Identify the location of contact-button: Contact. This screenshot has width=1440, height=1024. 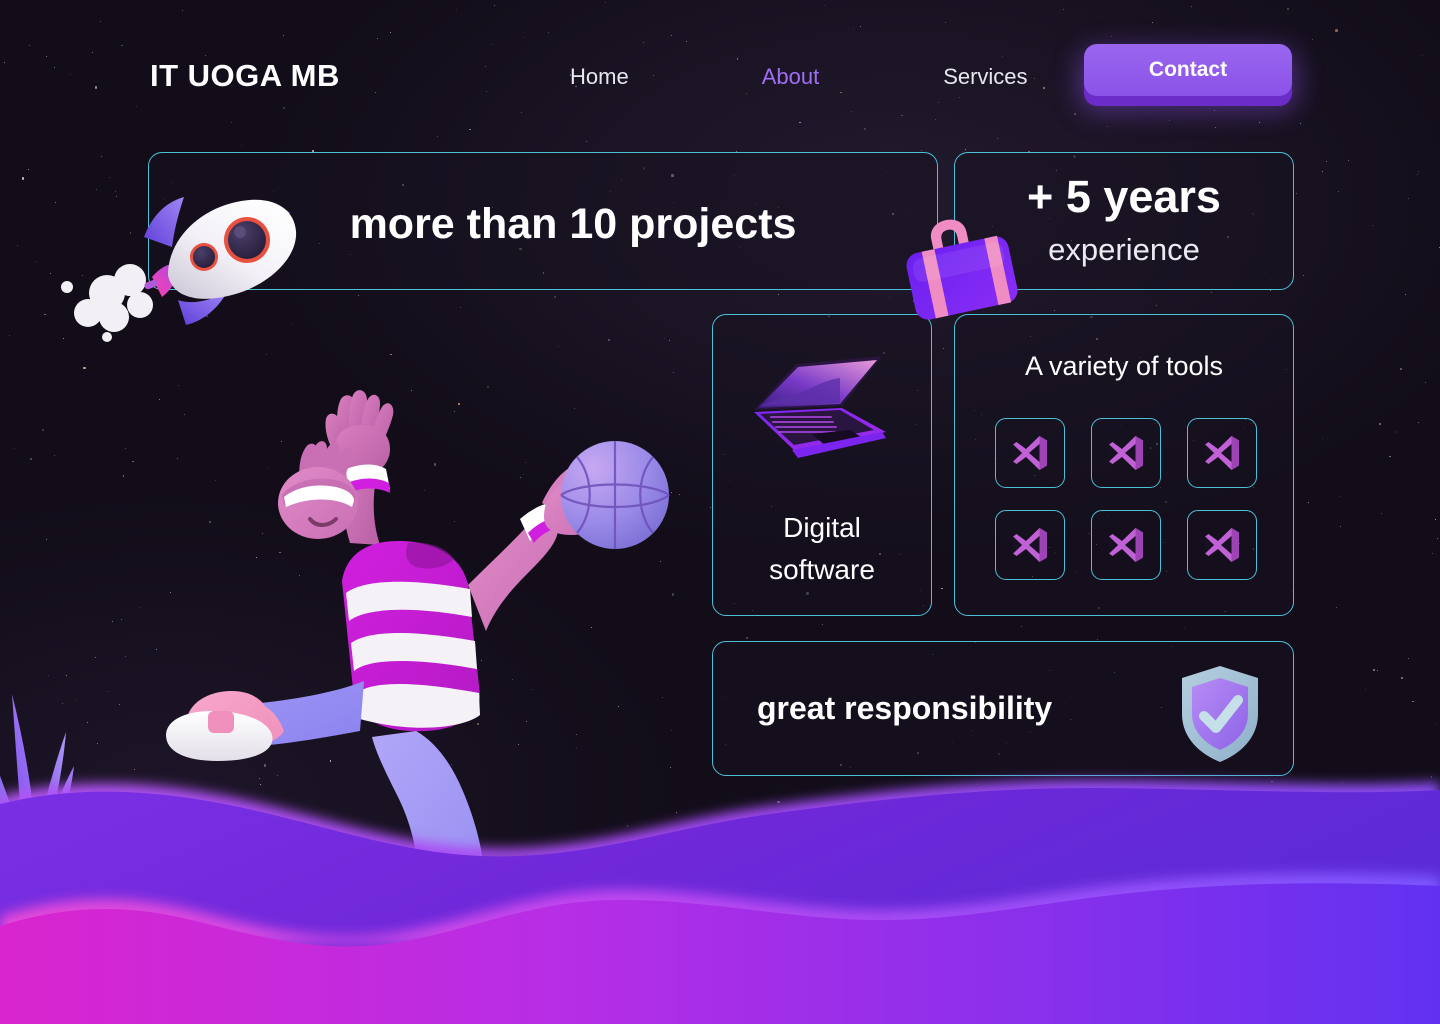
(1188, 75).